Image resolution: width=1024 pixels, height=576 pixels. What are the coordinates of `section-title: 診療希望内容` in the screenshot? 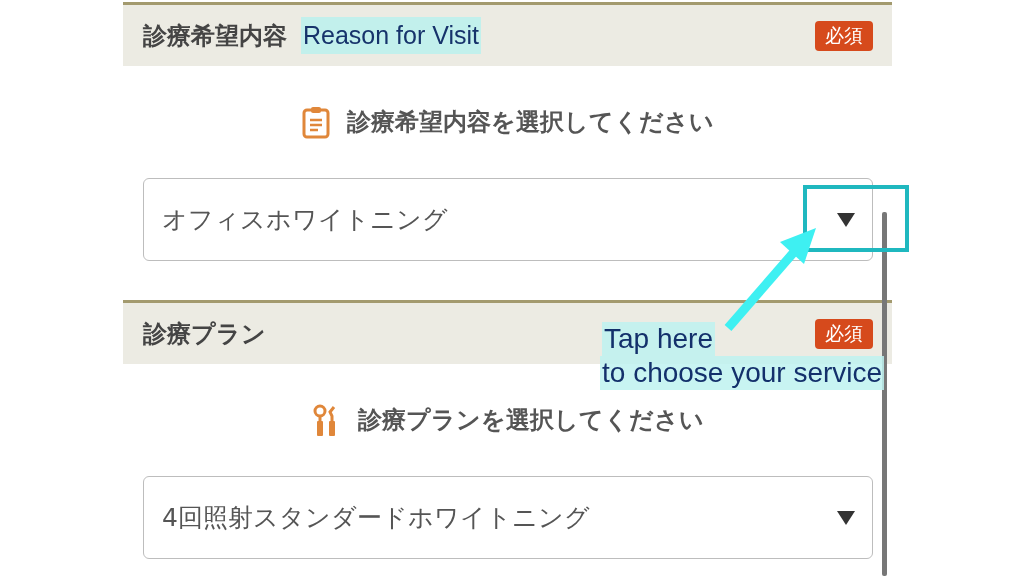 It's located at (215, 36).